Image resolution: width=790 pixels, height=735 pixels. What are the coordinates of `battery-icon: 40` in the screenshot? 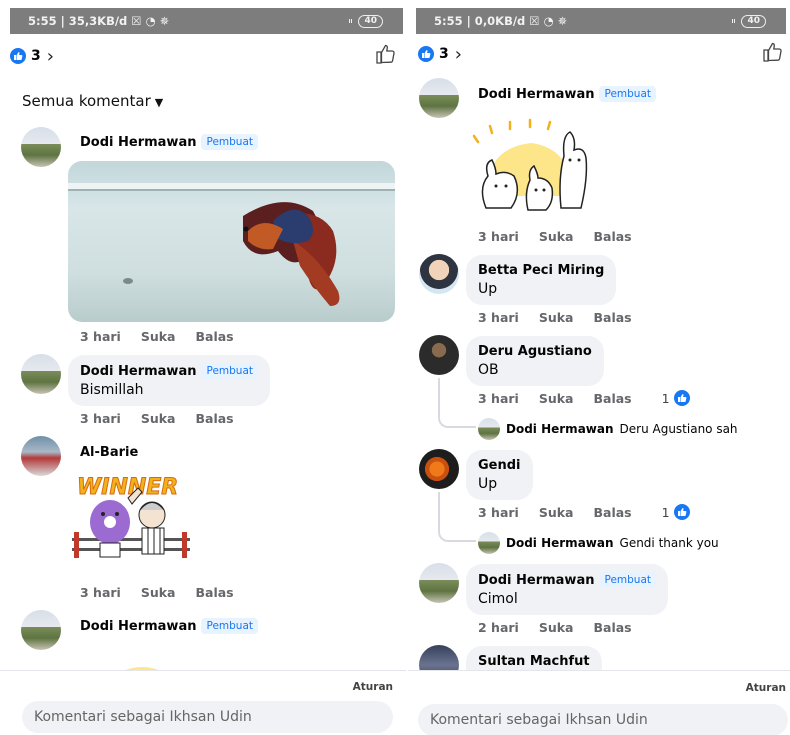 It's located at (753, 21).